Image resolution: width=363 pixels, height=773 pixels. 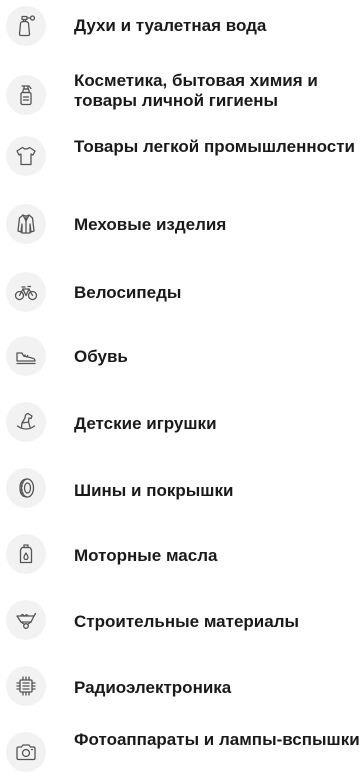 I want to click on category-item-building-materials: Строительные материалы, so click(x=181, y=627).